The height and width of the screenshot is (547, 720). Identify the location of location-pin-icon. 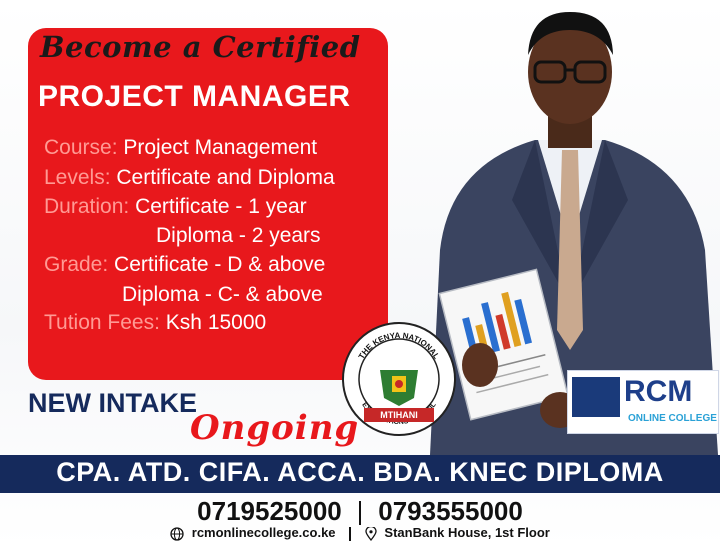
(371, 533).